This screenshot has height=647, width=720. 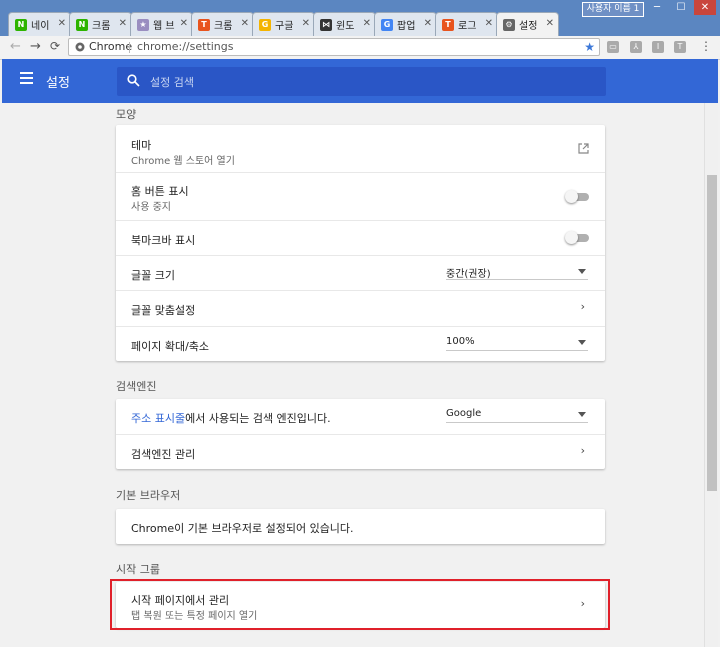 What do you see at coordinates (185, 47) in the screenshot?
I see `url-text: chrome://settings` at bounding box center [185, 47].